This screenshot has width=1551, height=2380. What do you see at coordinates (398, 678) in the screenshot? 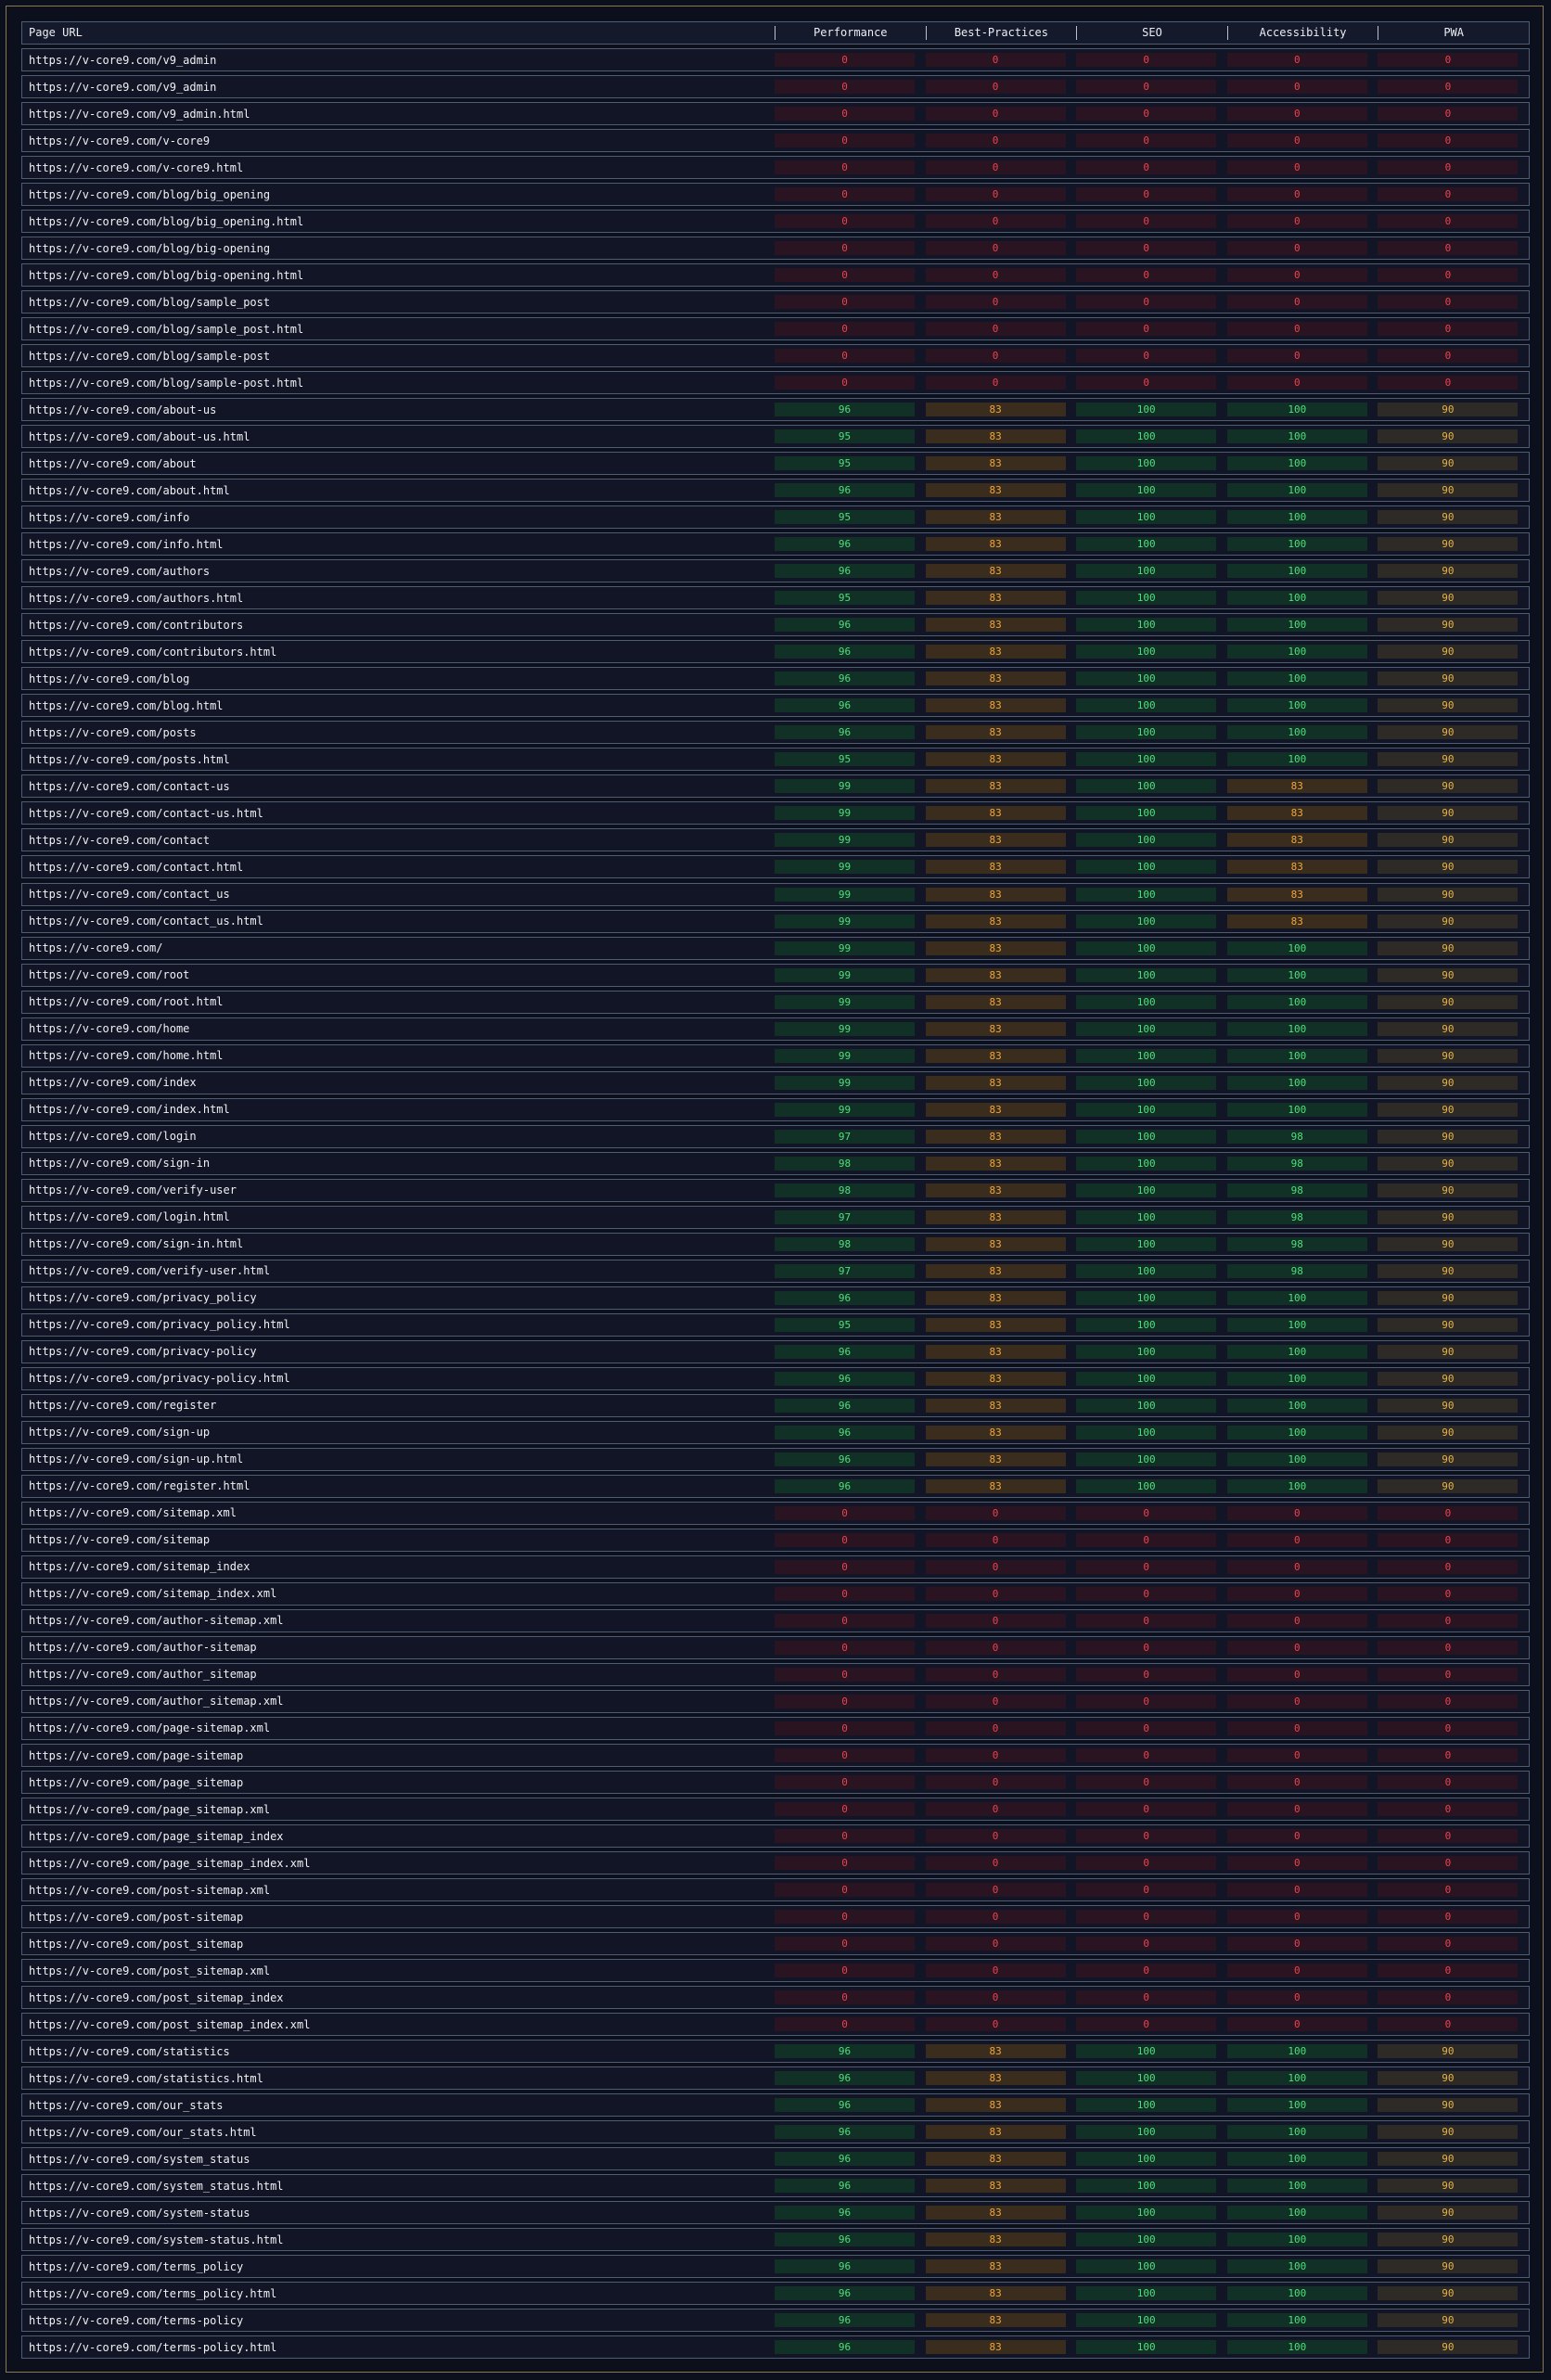
I see `page-url: https://v-core9.com/blog` at bounding box center [398, 678].